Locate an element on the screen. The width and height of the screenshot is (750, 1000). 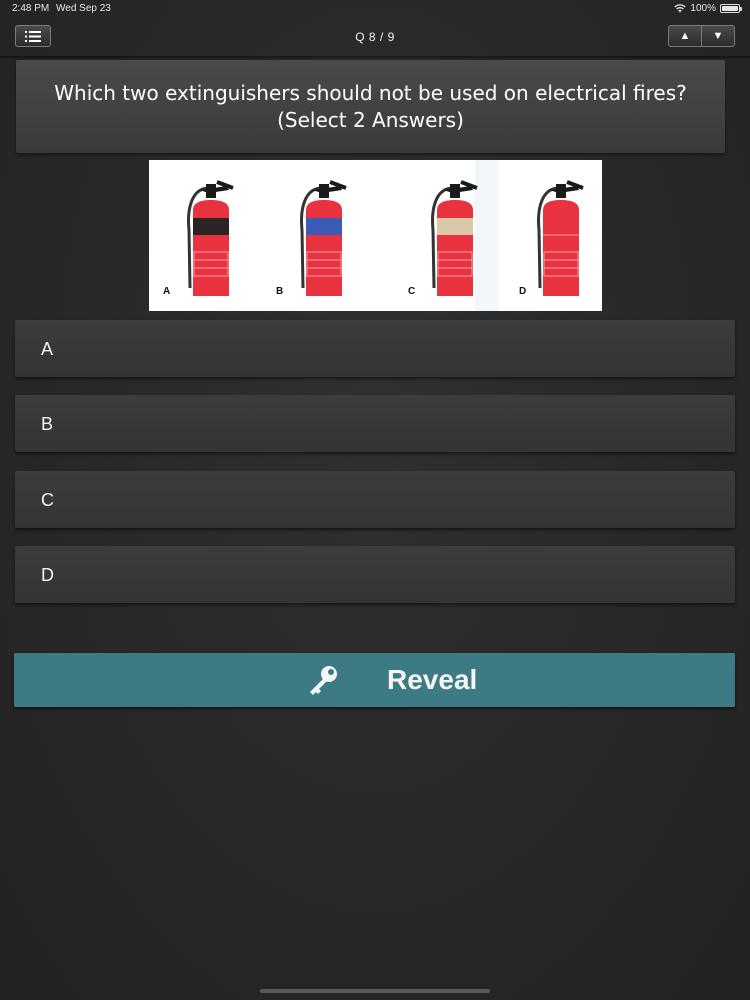
reveal-label: Reveal is located at coordinates (432, 679).